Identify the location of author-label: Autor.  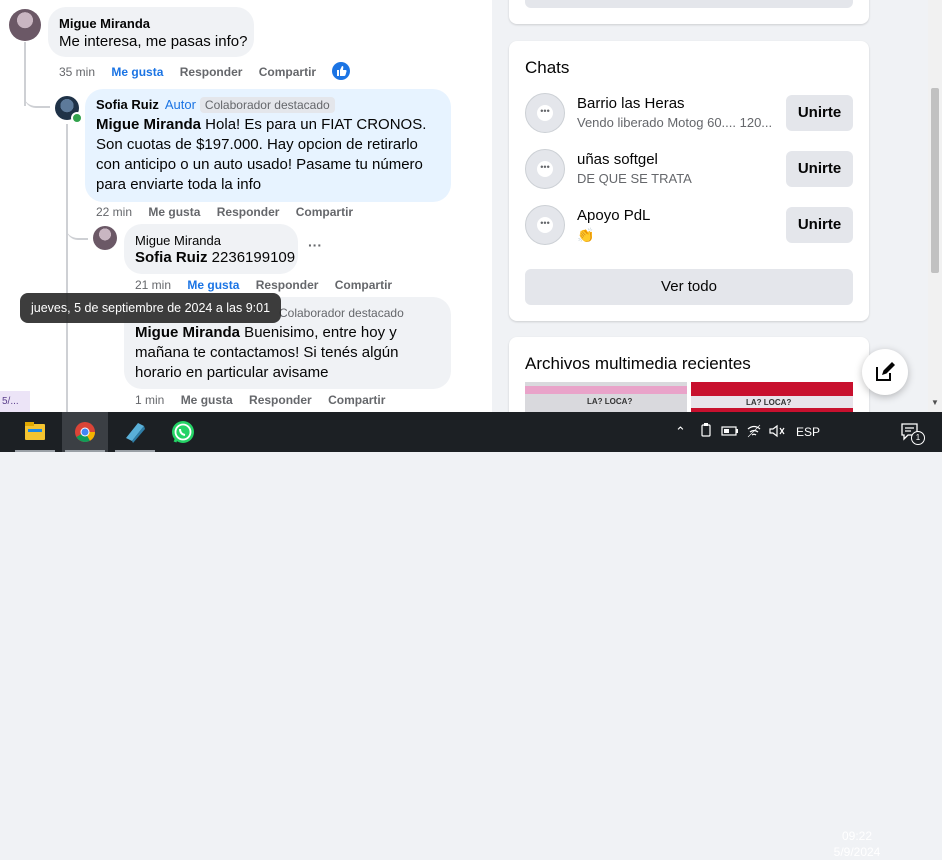
(180, 104).